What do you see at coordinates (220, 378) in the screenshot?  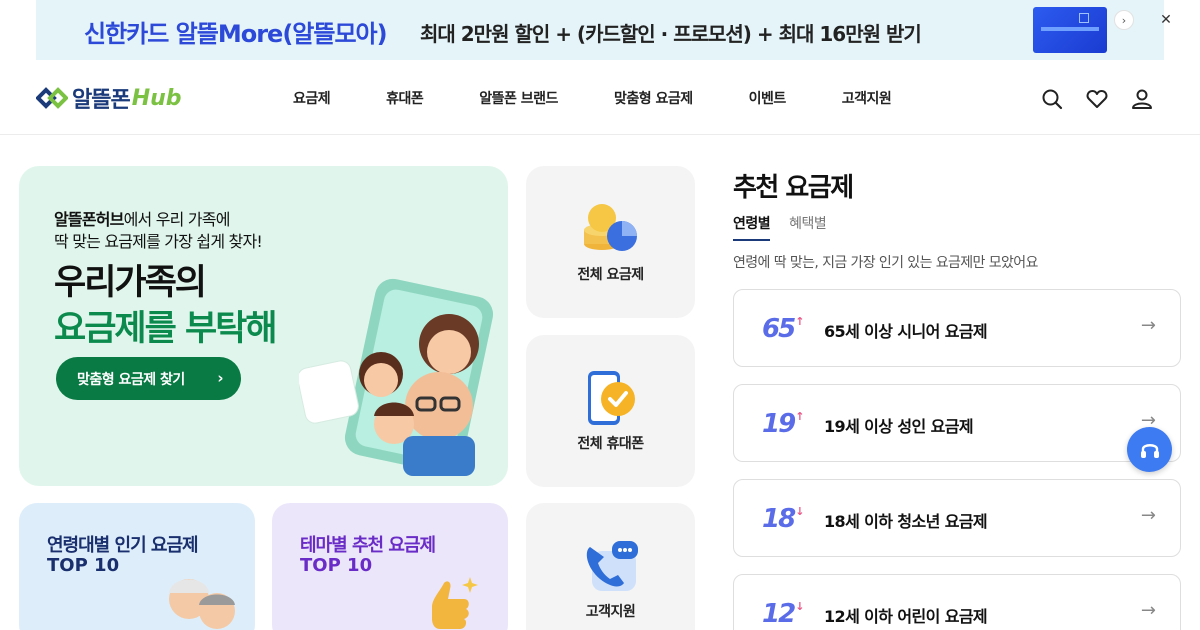 I see `chevron-right-icon: ›` at bounding box center [220, 378].